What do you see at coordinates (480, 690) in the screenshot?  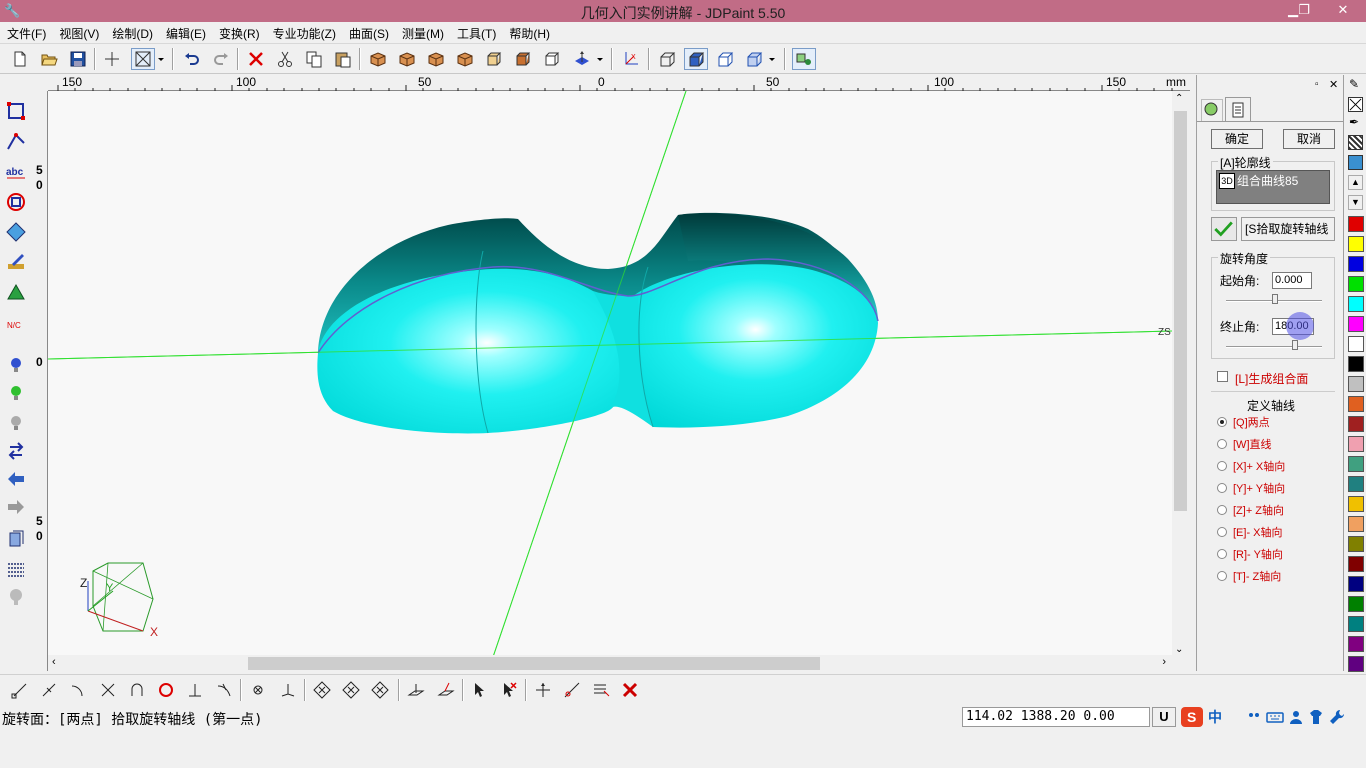 I see `select-pointer-icon` at bounding box center [480, 690].